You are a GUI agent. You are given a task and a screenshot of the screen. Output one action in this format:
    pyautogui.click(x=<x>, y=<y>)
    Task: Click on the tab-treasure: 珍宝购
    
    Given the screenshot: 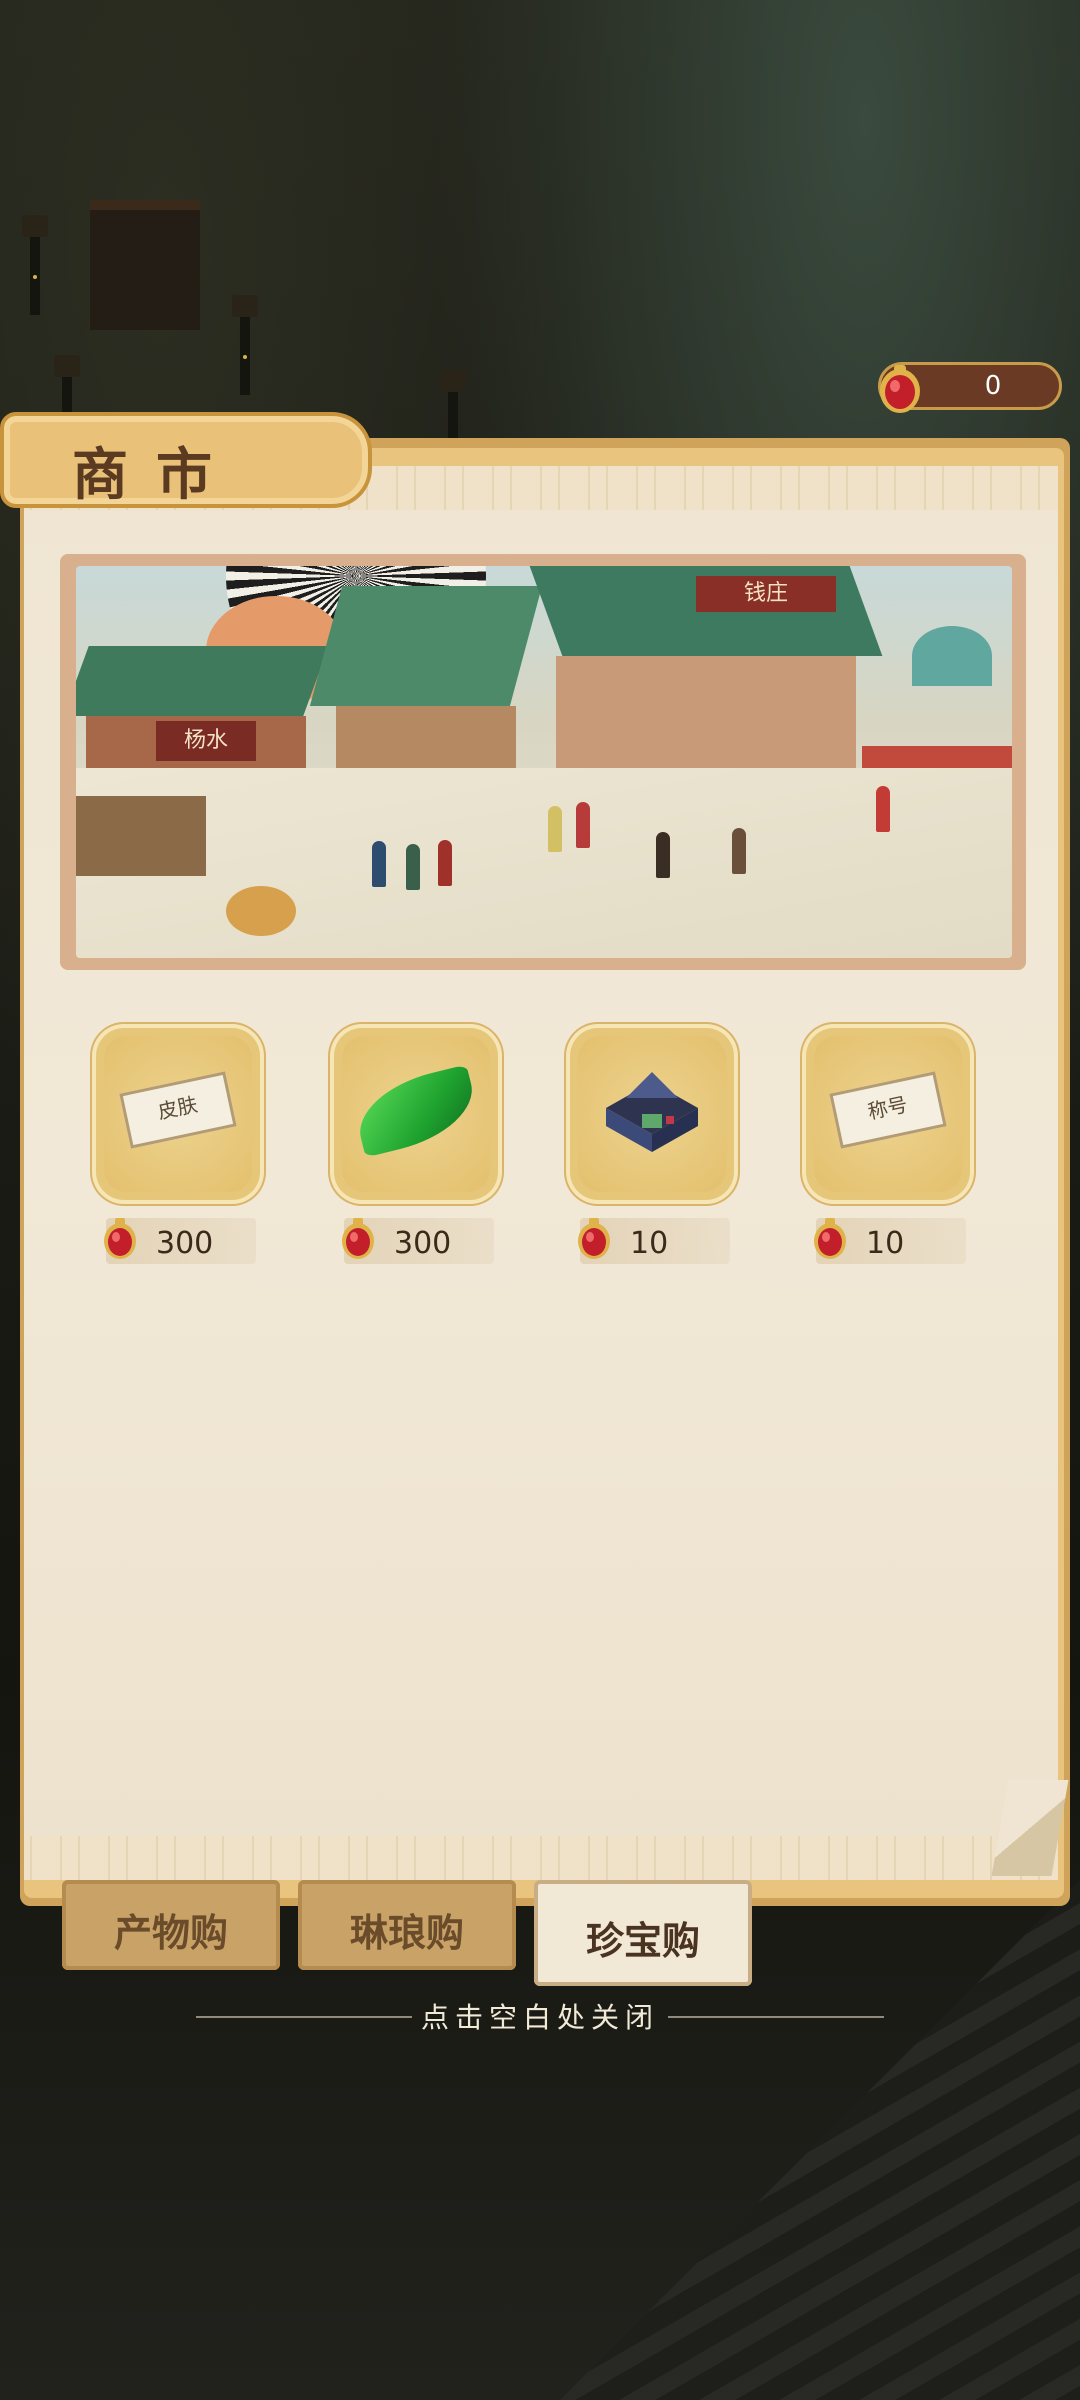 What is the action you would take?
    pyautogui.click(x=643, y=1933)
    